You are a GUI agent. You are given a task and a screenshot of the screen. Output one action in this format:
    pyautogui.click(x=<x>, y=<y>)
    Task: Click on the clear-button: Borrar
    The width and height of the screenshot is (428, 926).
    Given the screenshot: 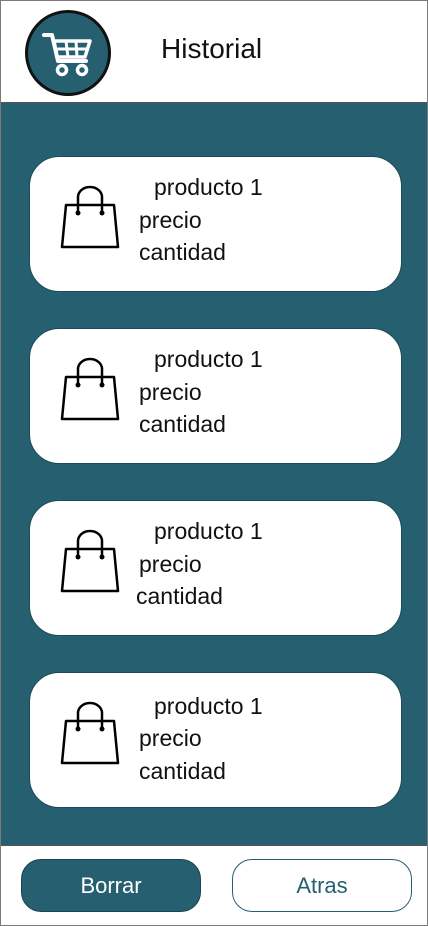 What is the action you would take?
    pyautogui.click(x=111, y=885)
    